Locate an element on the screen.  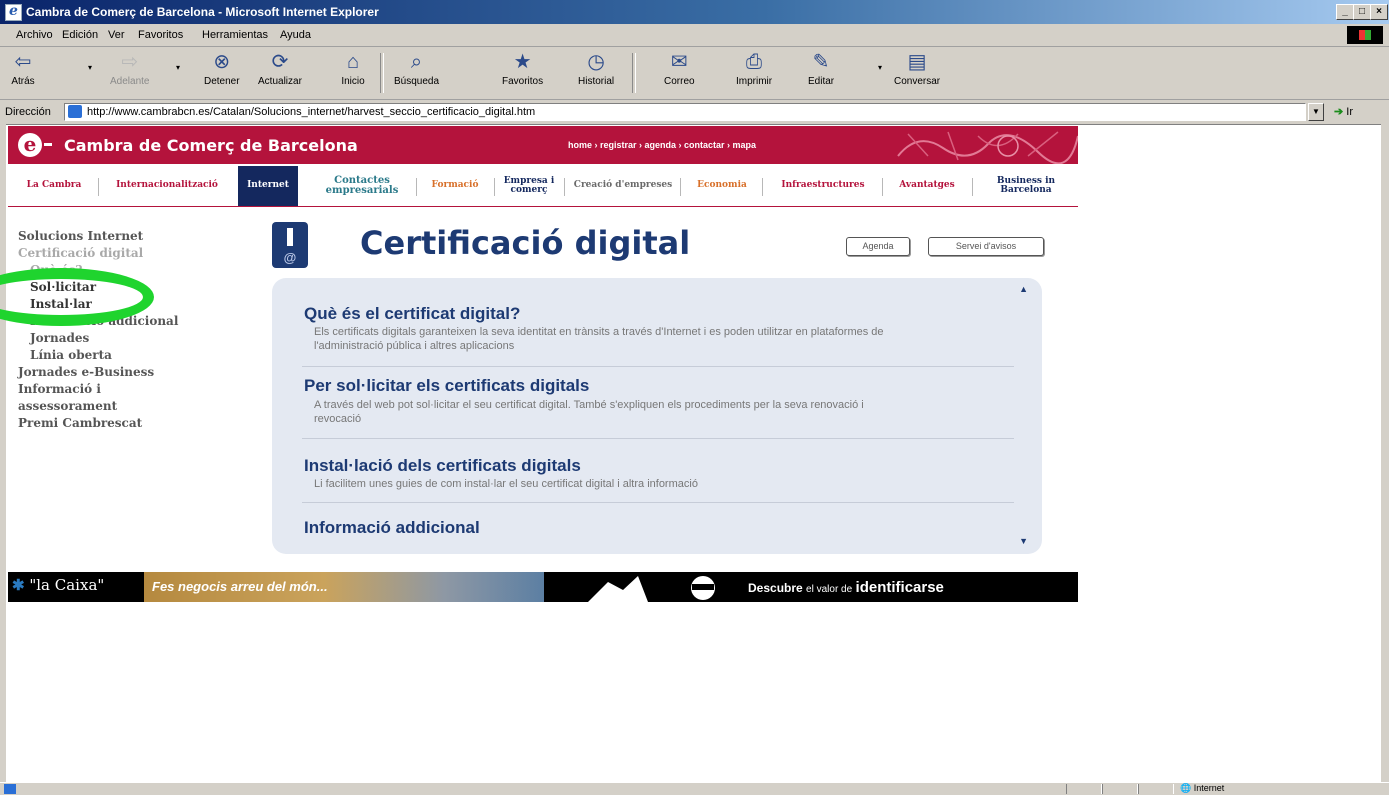
sidebar-item-informacio: Informació i is located at coordinates (133, 389).